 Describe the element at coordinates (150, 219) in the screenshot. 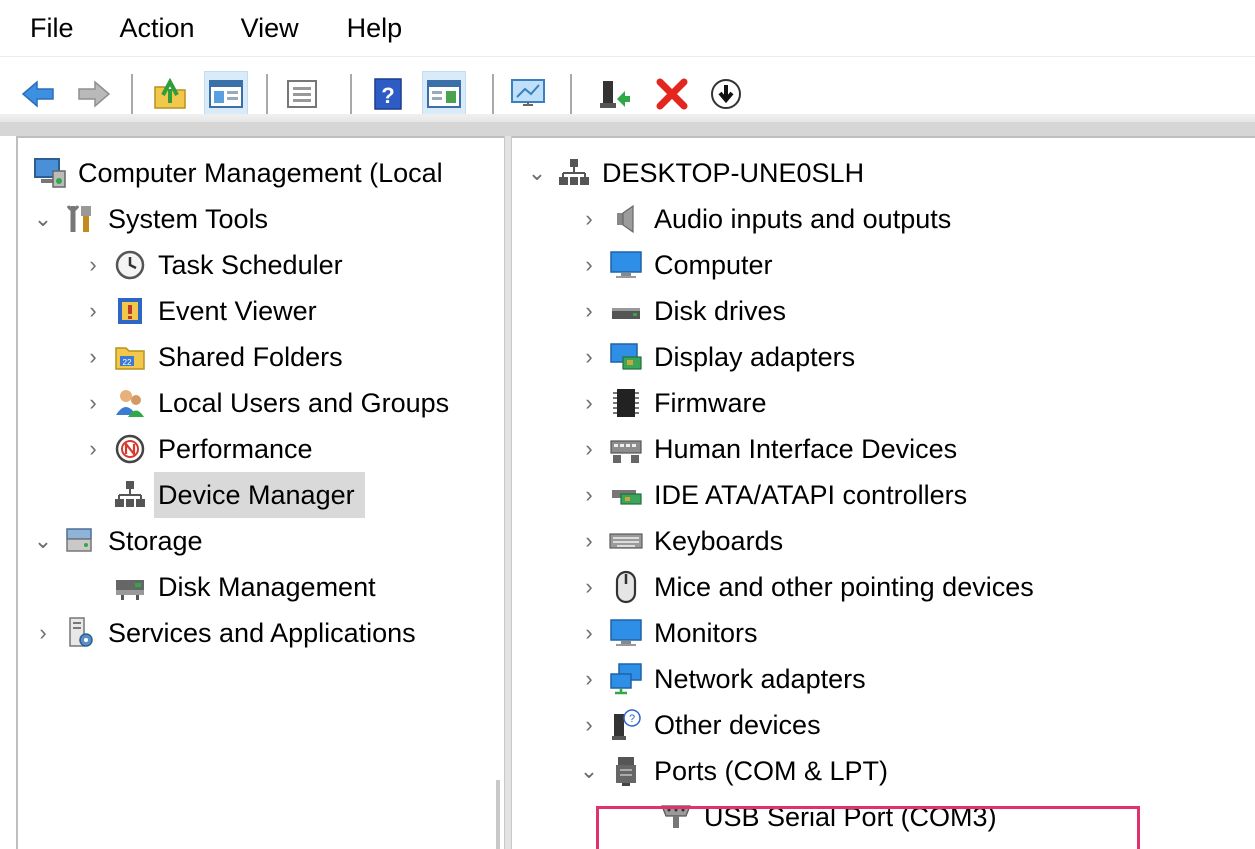

I see `tree-node-system-tools: ⌄ System Tools` at that location.